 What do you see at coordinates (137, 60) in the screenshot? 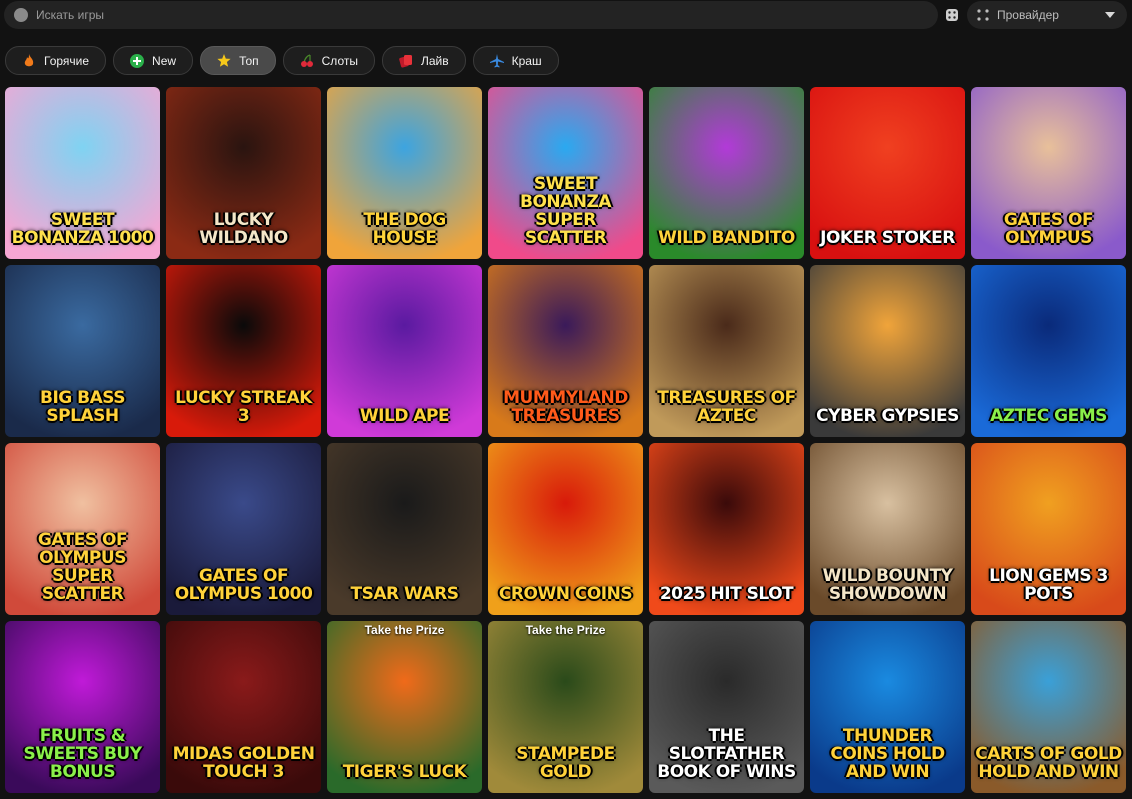
I see `plus-circle-icon` at bounding box center [137, 60].